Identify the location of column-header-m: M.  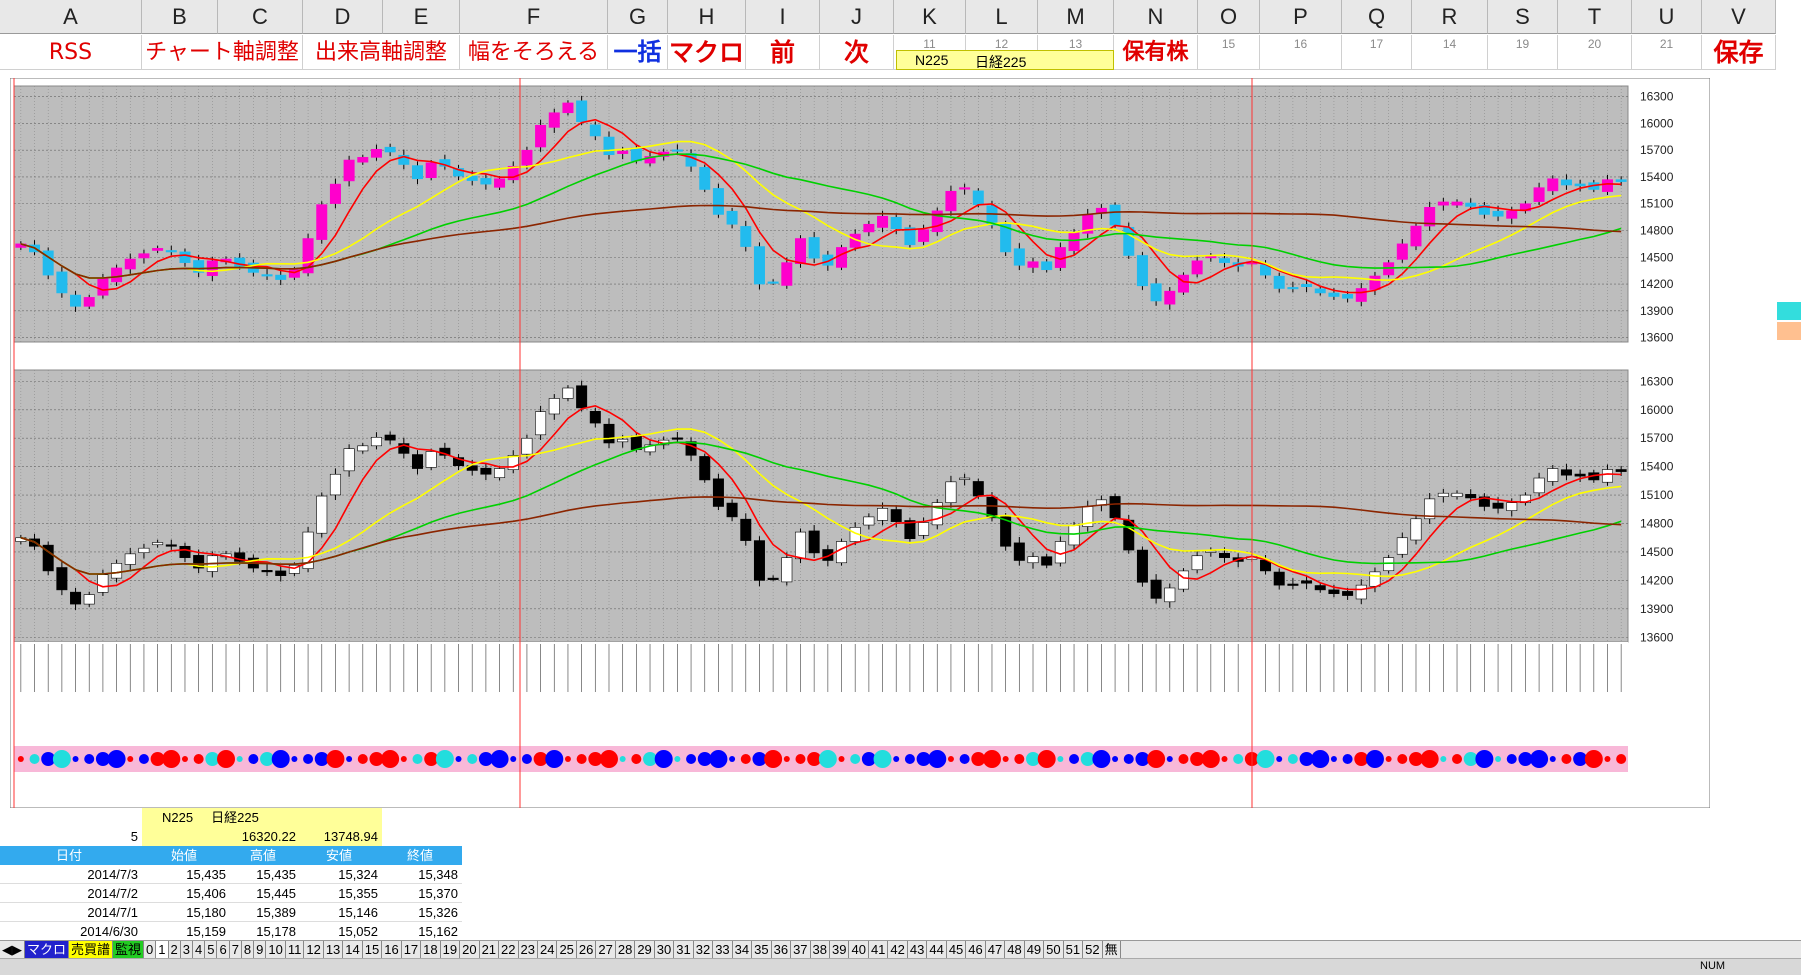
(1076, 17).